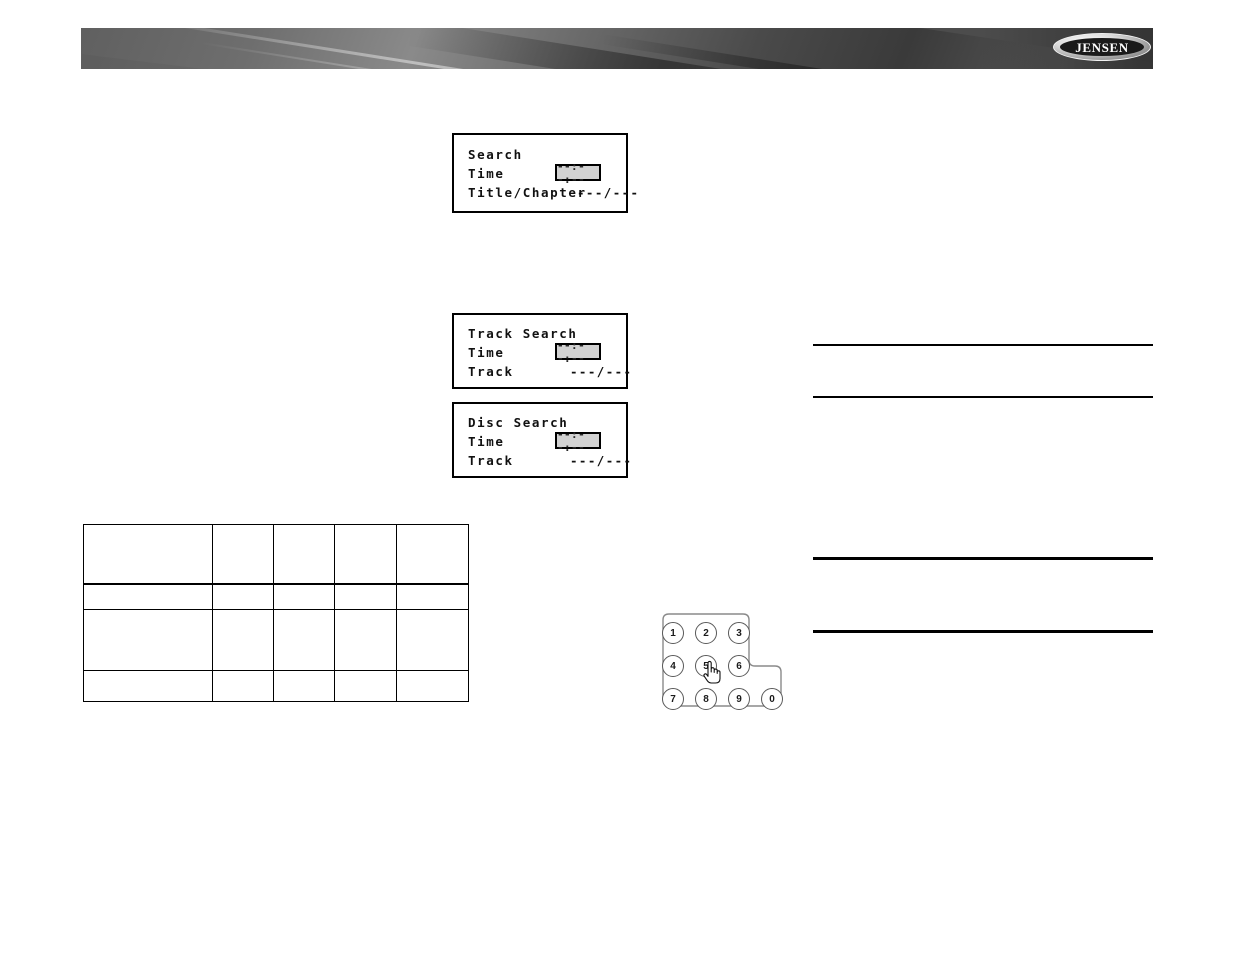  I want to click on keypad-key-3: 3, so click(739, 633).